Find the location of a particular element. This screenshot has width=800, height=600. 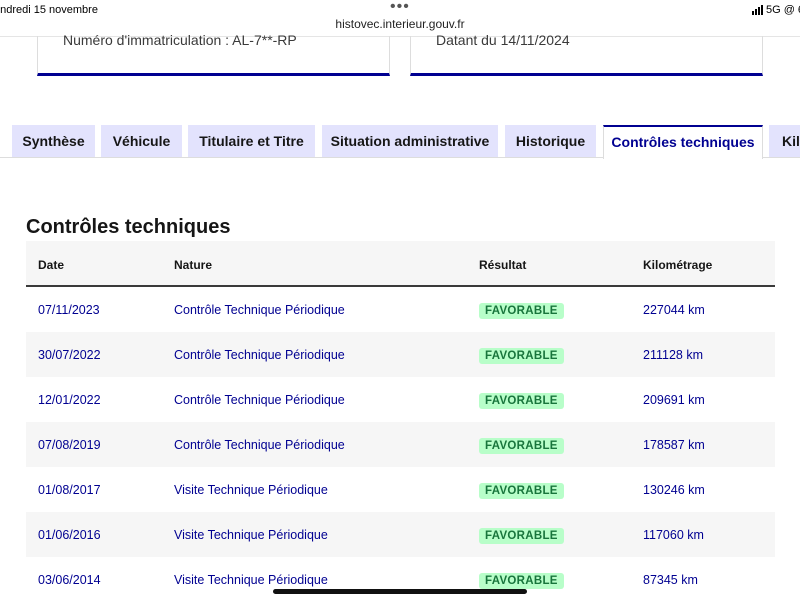

header-result: Résultat is located at coordinates (503, 265).